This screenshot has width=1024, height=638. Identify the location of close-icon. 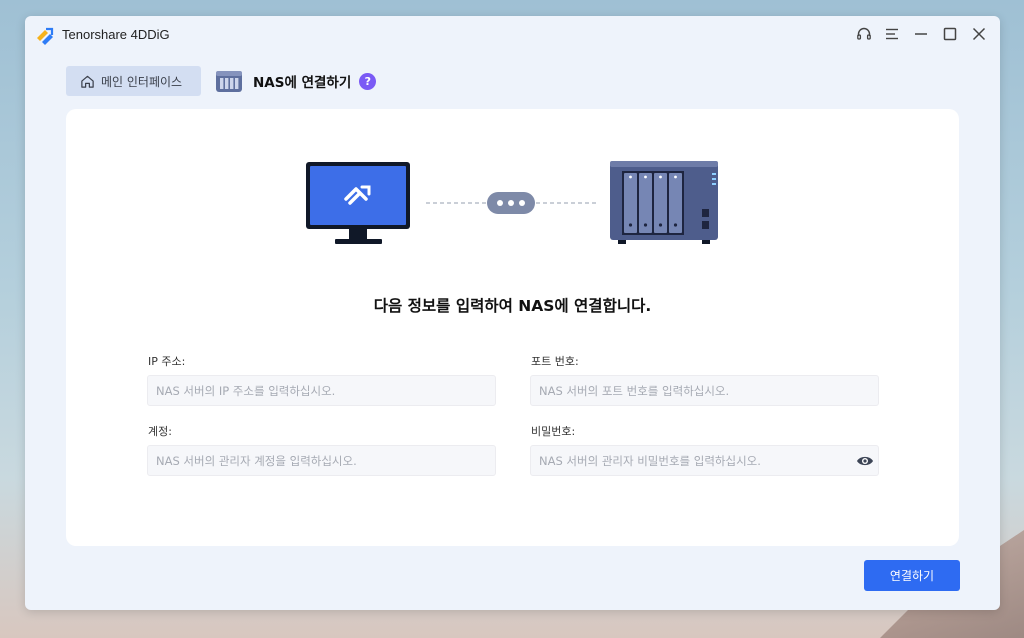
(979, 34).